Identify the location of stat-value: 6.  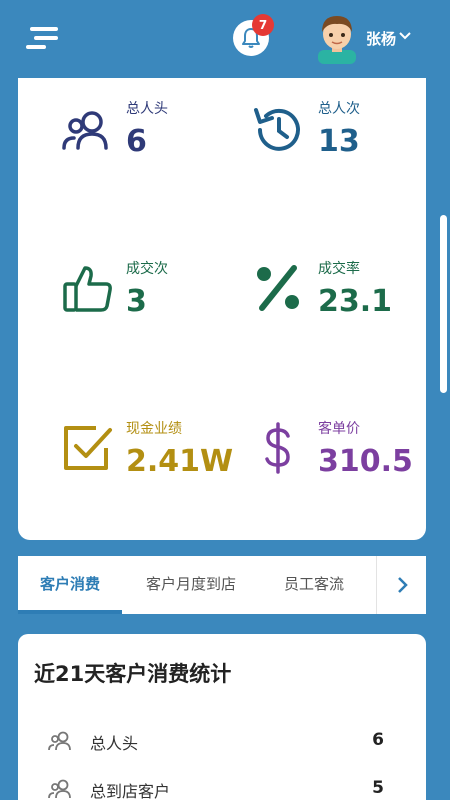
(136, 141).